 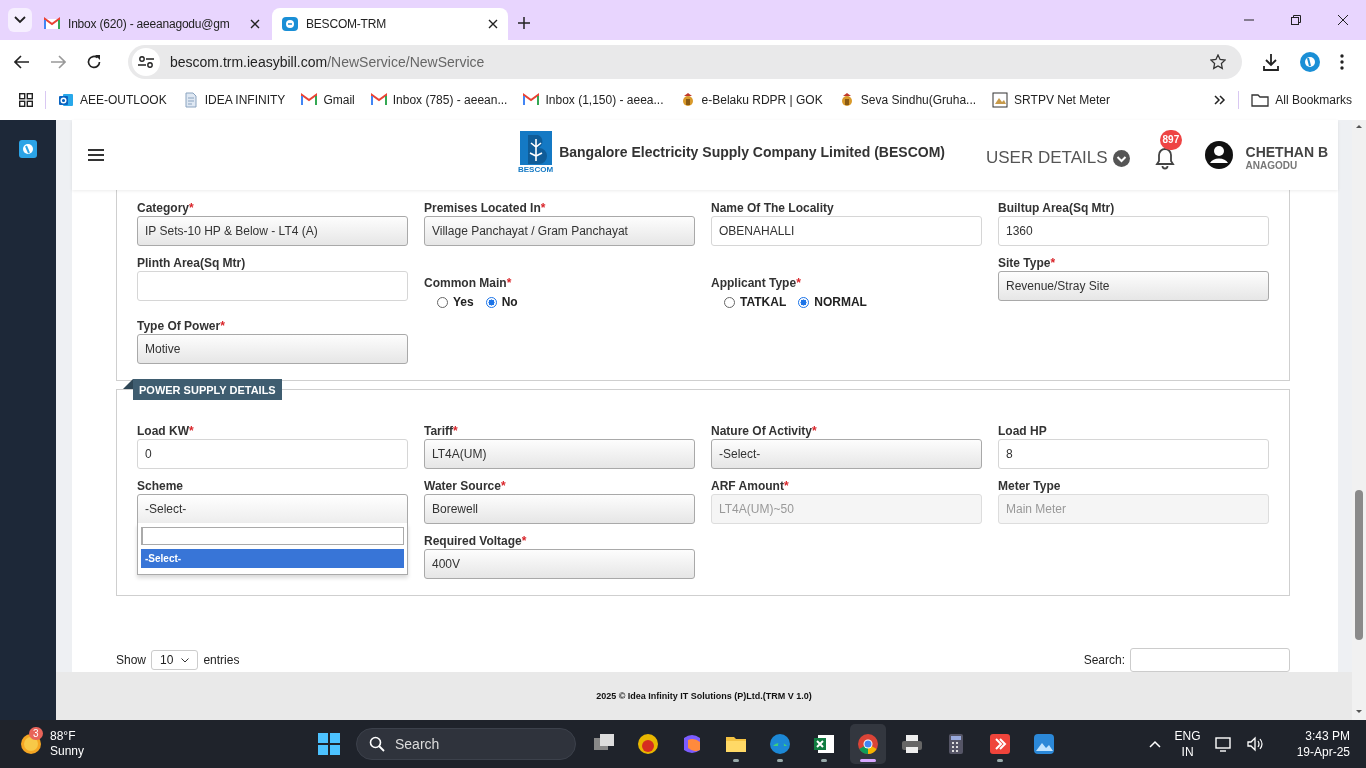 What do you see at coordinates (1301, 100) in the screenshot?
I see `bookmark-folder: All Bookmarks` at bounding box center [1301, 100].